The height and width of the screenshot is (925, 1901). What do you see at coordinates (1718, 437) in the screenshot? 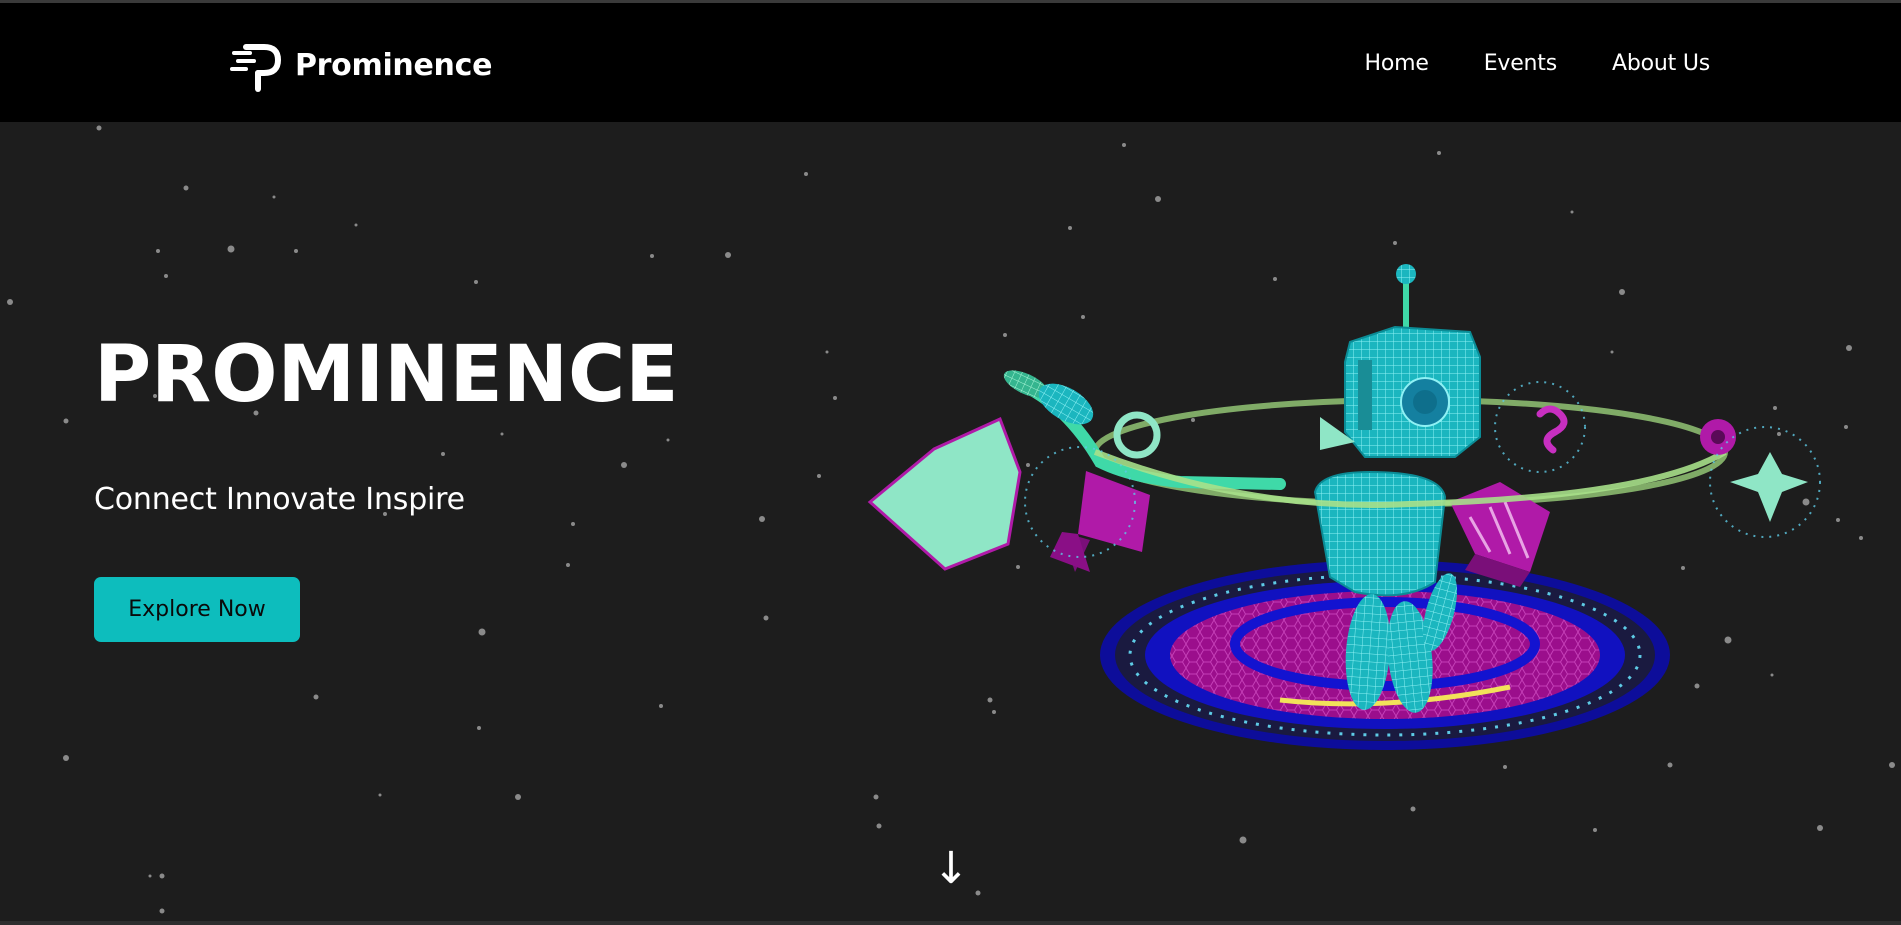
I see `gear-shape` at bounding box center [1718, 437].